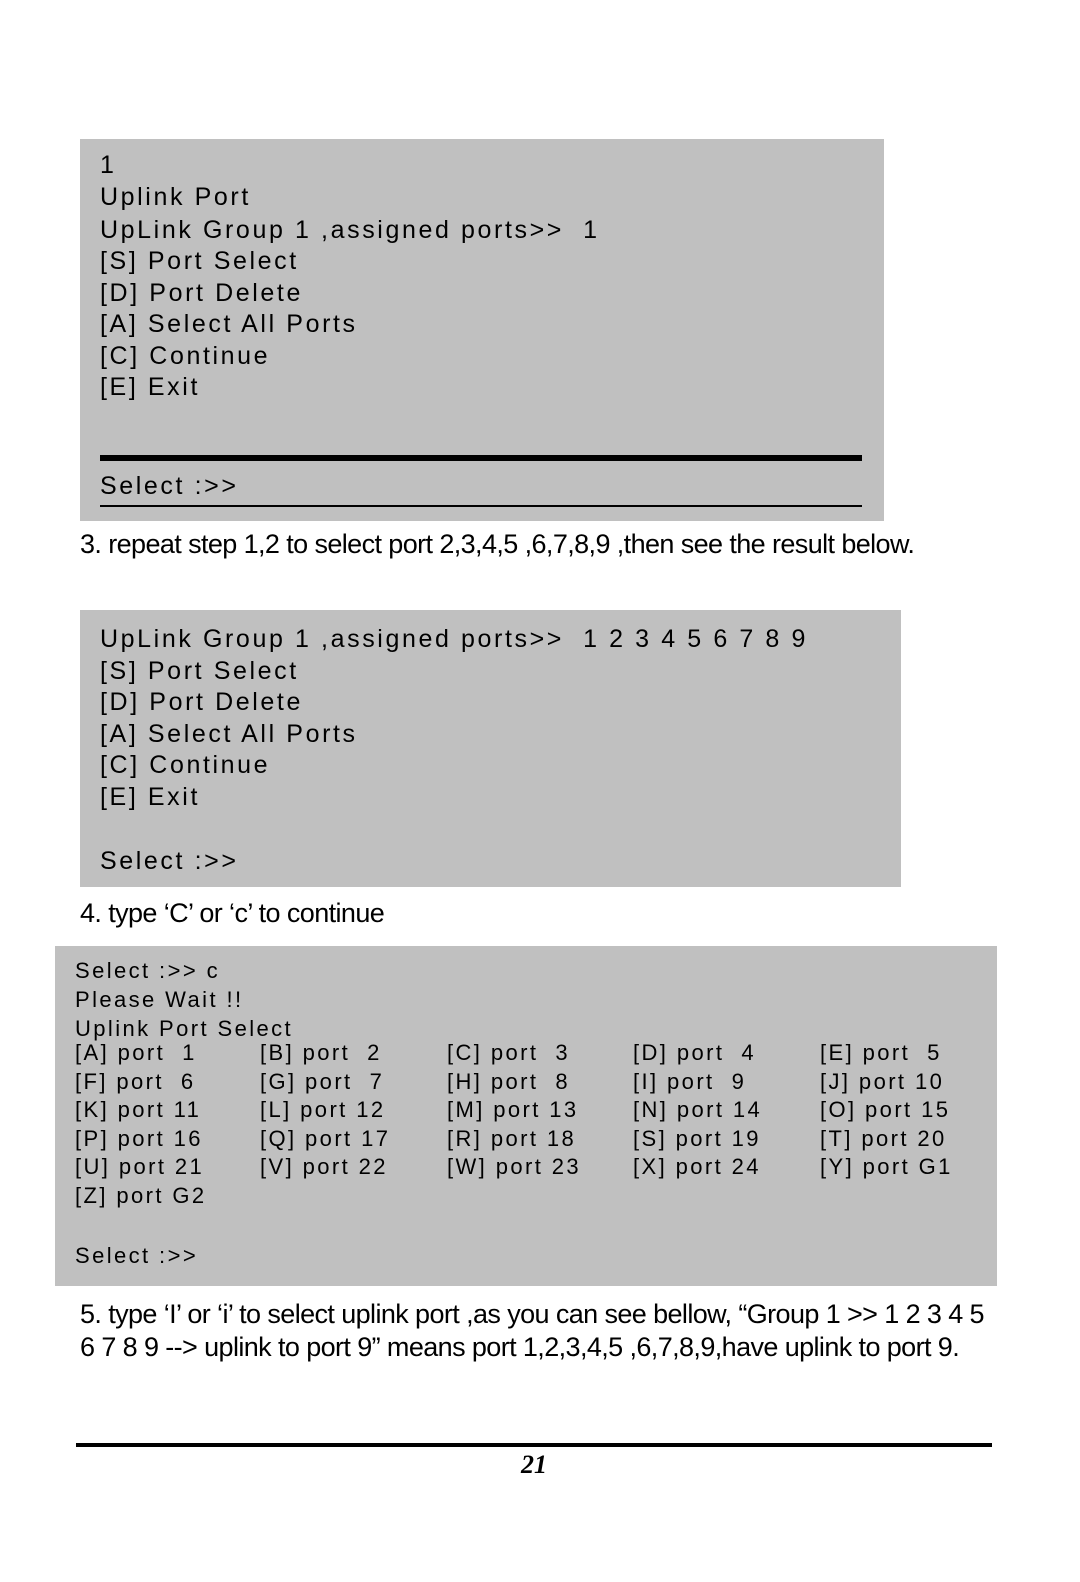 This screenshot has height=1582, width=1080. Describe the element at coordinates (694, 1052) in the screenshot. I see `port-option: [D] port 4` at that location.